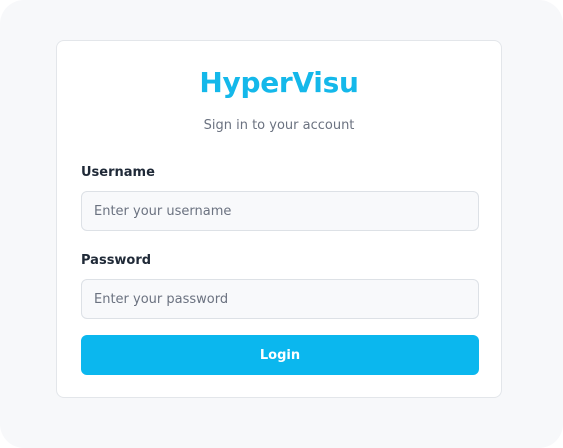 This screenshot has height=448, width=563. Describe the element at coordinates (116, 260) in the screenshot. I see `password-label: Password` at that location.